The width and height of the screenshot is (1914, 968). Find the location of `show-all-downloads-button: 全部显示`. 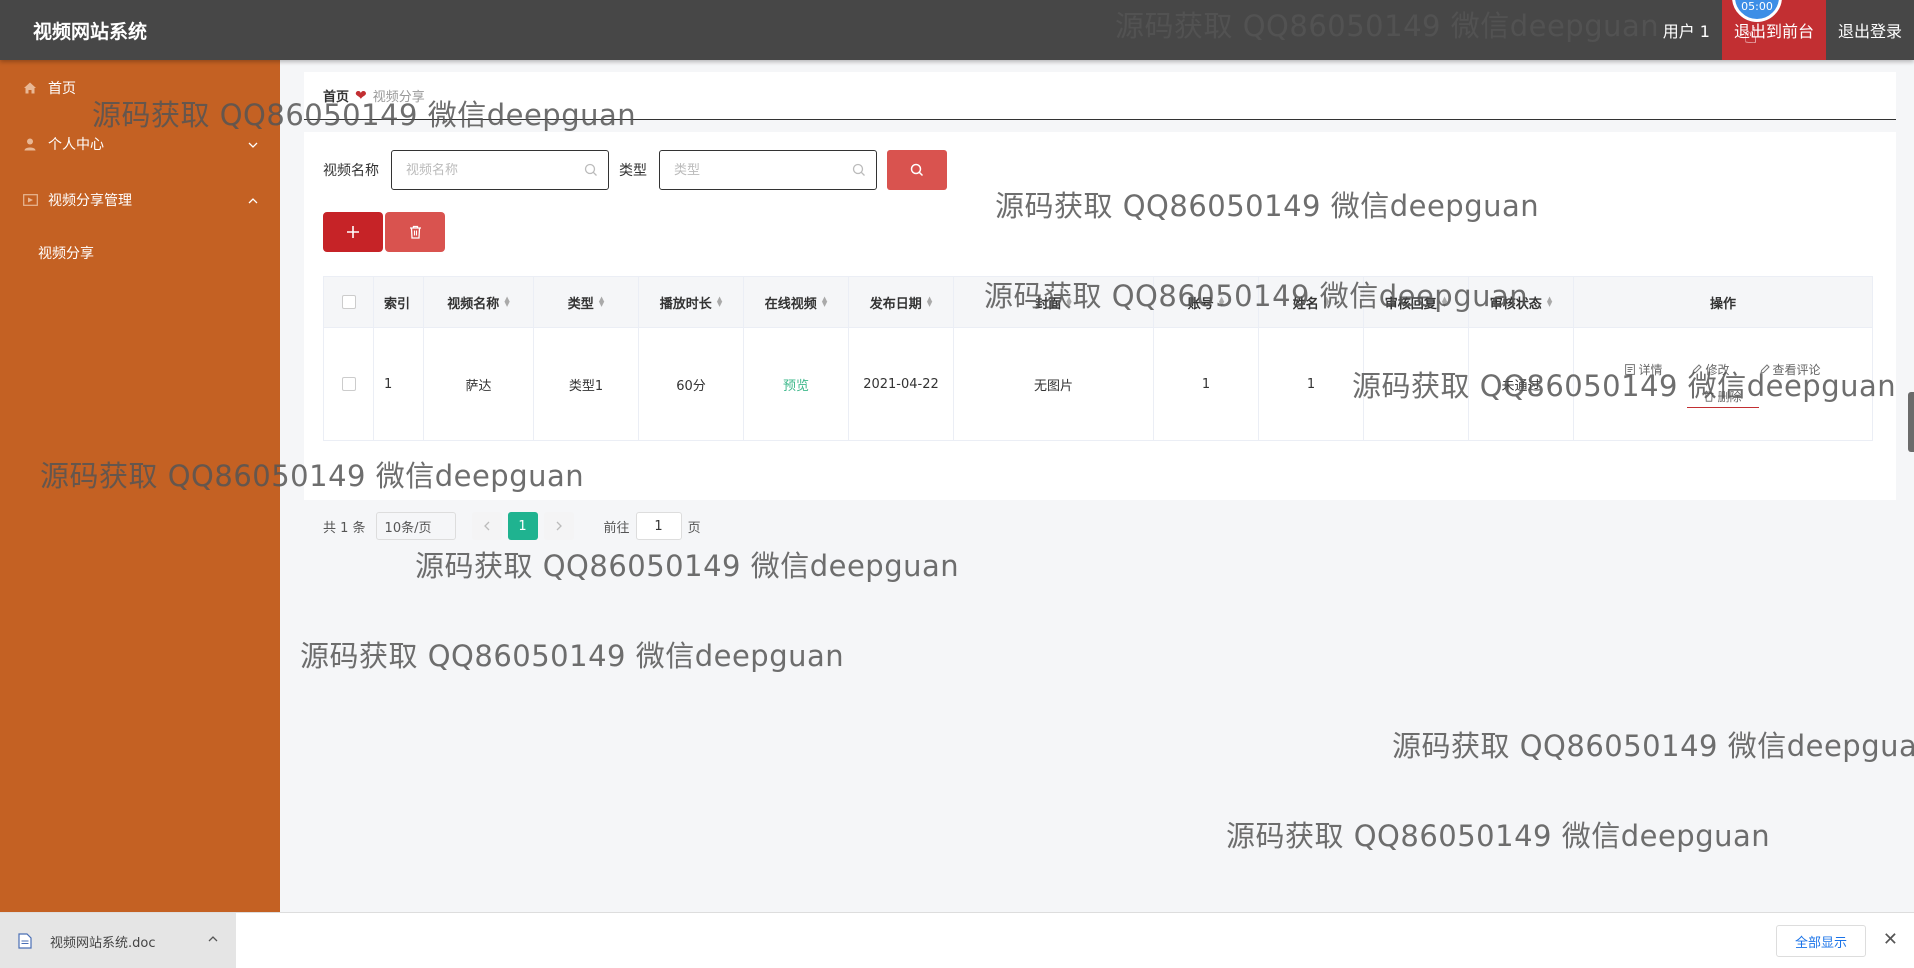

show-all-downloads-button: 全部显示 is located at coordinates (1821, 941).